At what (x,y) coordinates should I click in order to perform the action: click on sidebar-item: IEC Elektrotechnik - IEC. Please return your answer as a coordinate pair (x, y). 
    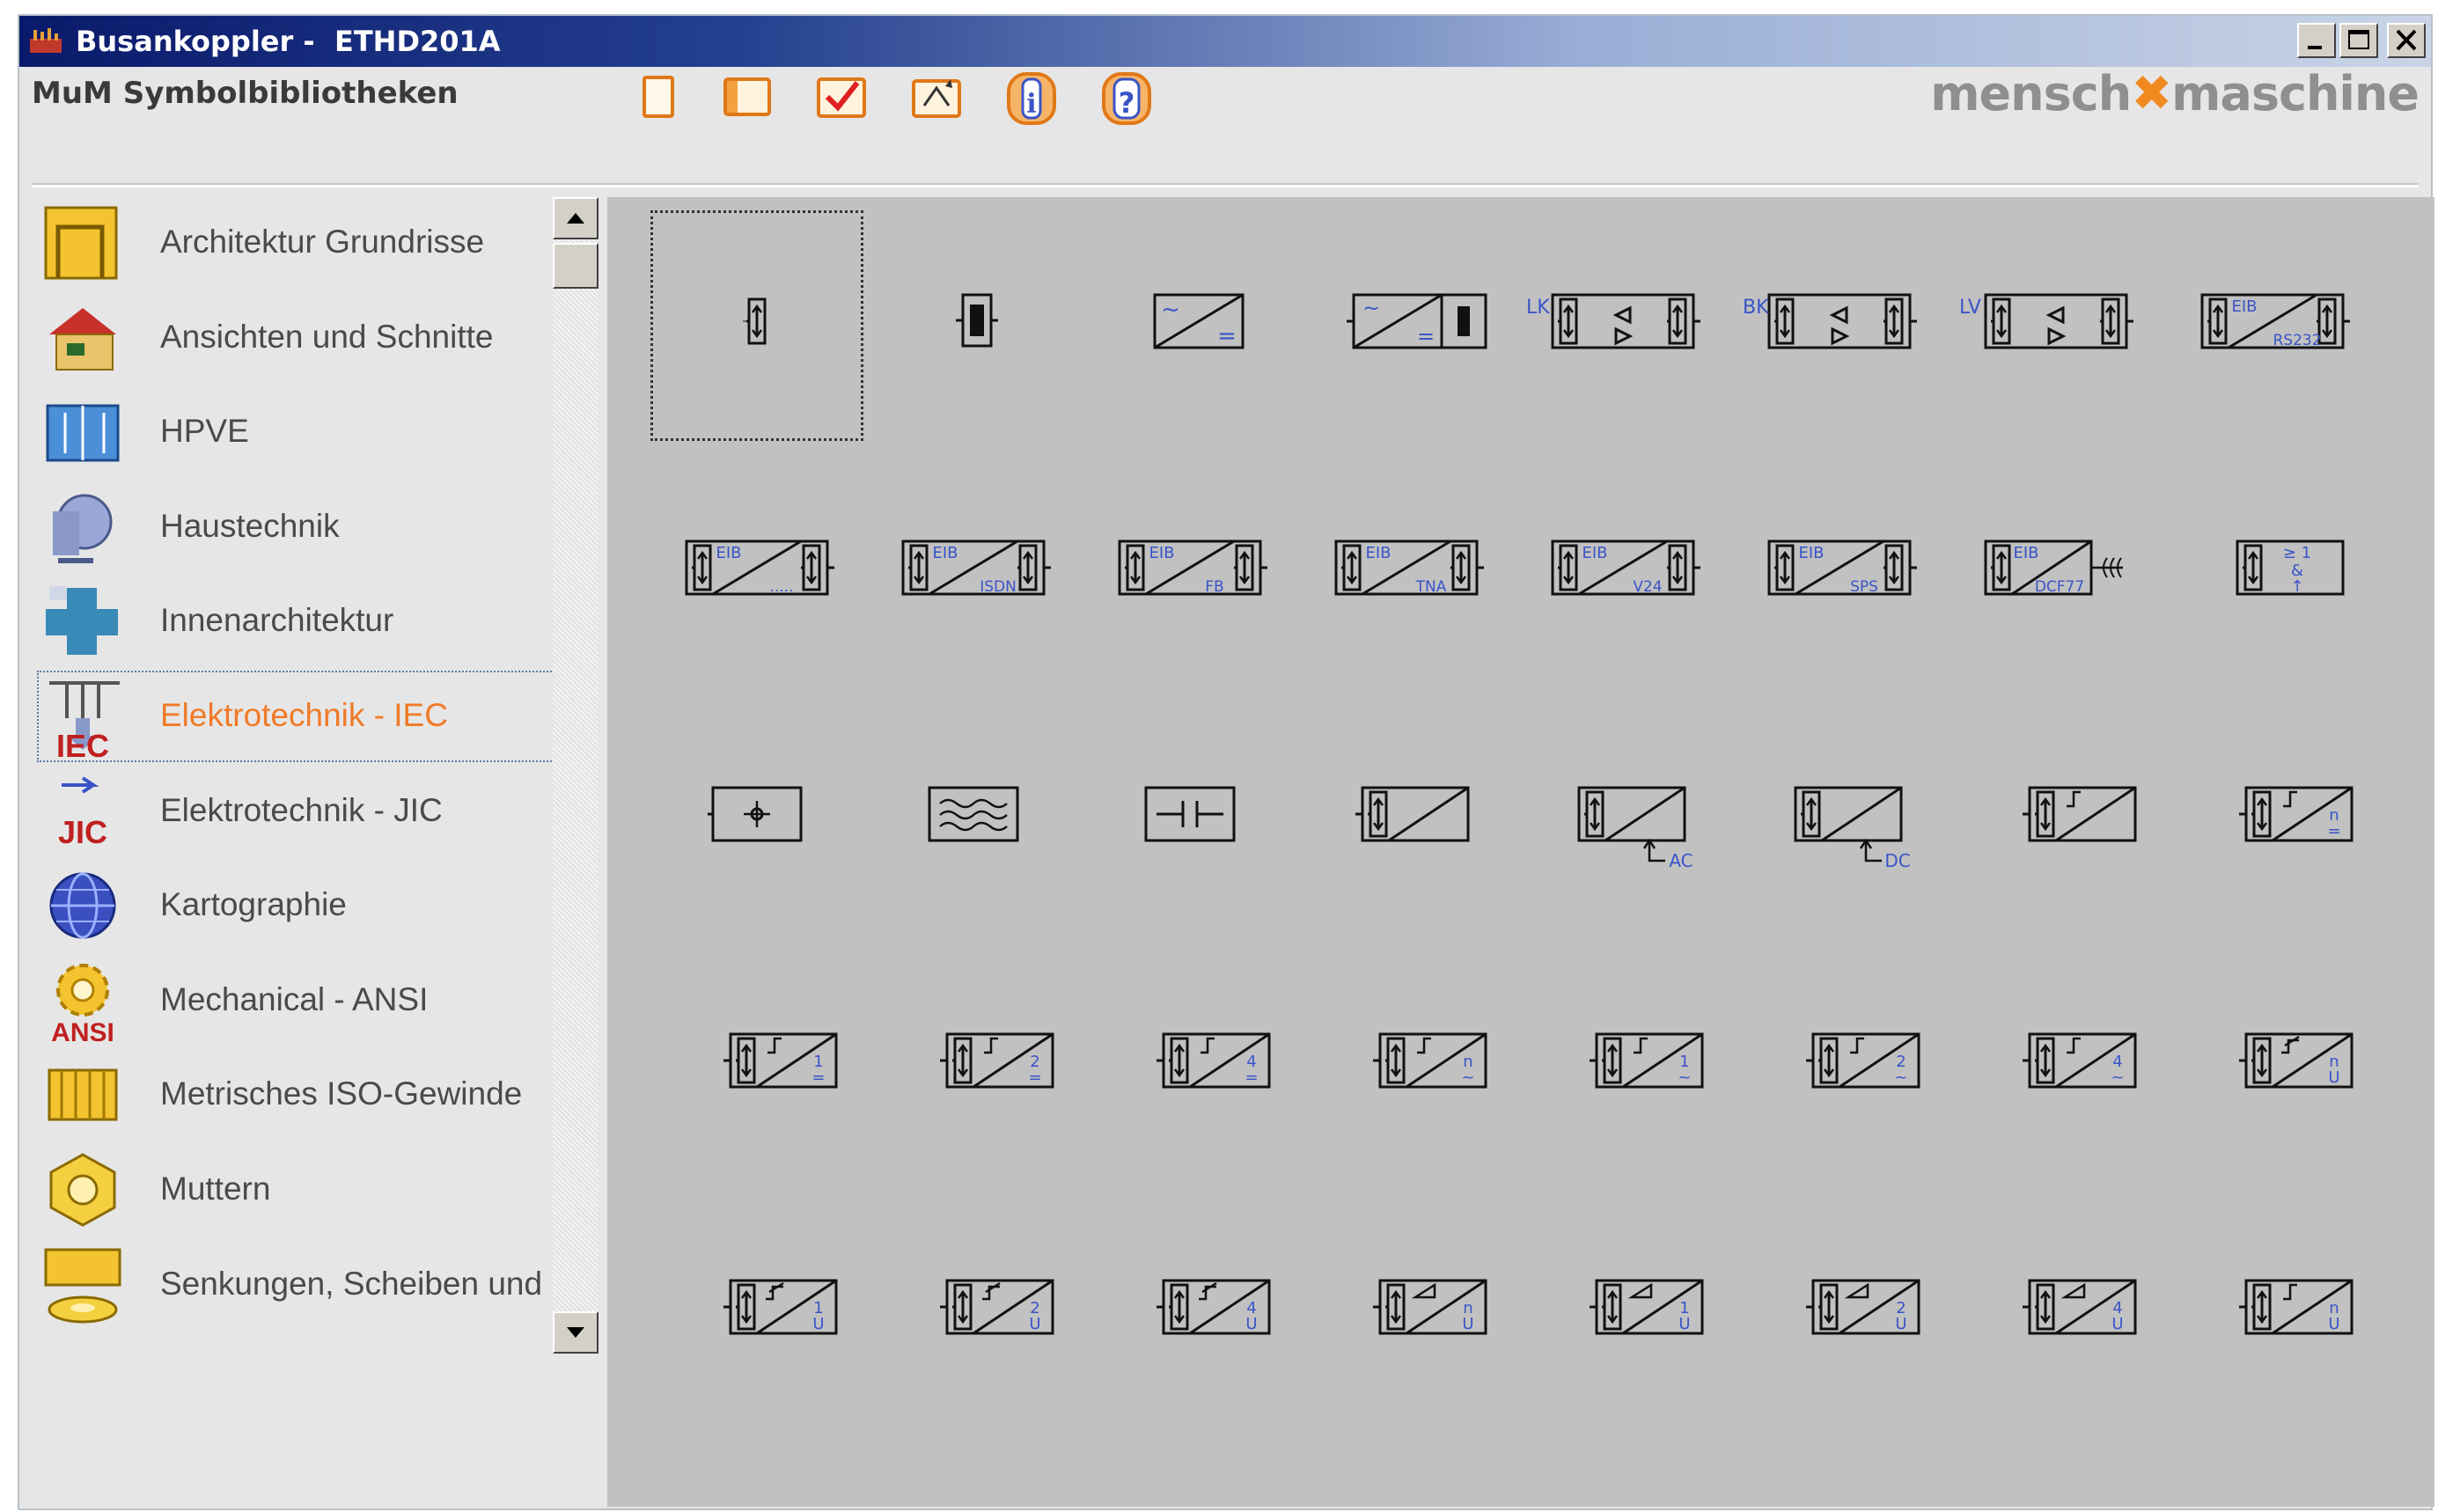
    Looking at the image, I should click on (301, 716).